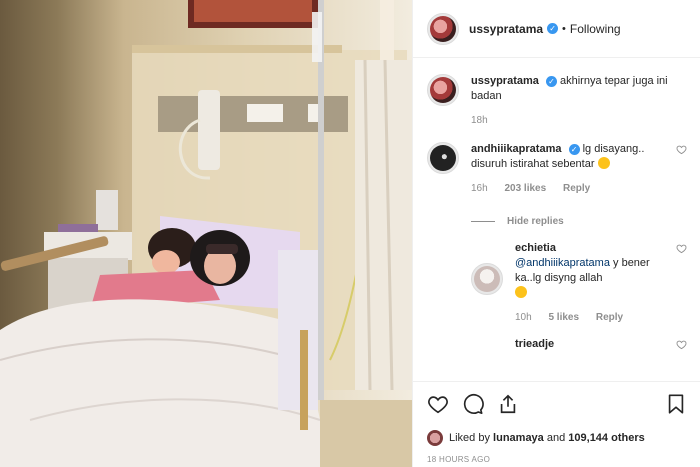 The width and height of the screenshot is (700, 467). What do you see at coordinates (523, 317) in the screenshot?
I see `reply-age: 10h` at bounding box center [523, 317].